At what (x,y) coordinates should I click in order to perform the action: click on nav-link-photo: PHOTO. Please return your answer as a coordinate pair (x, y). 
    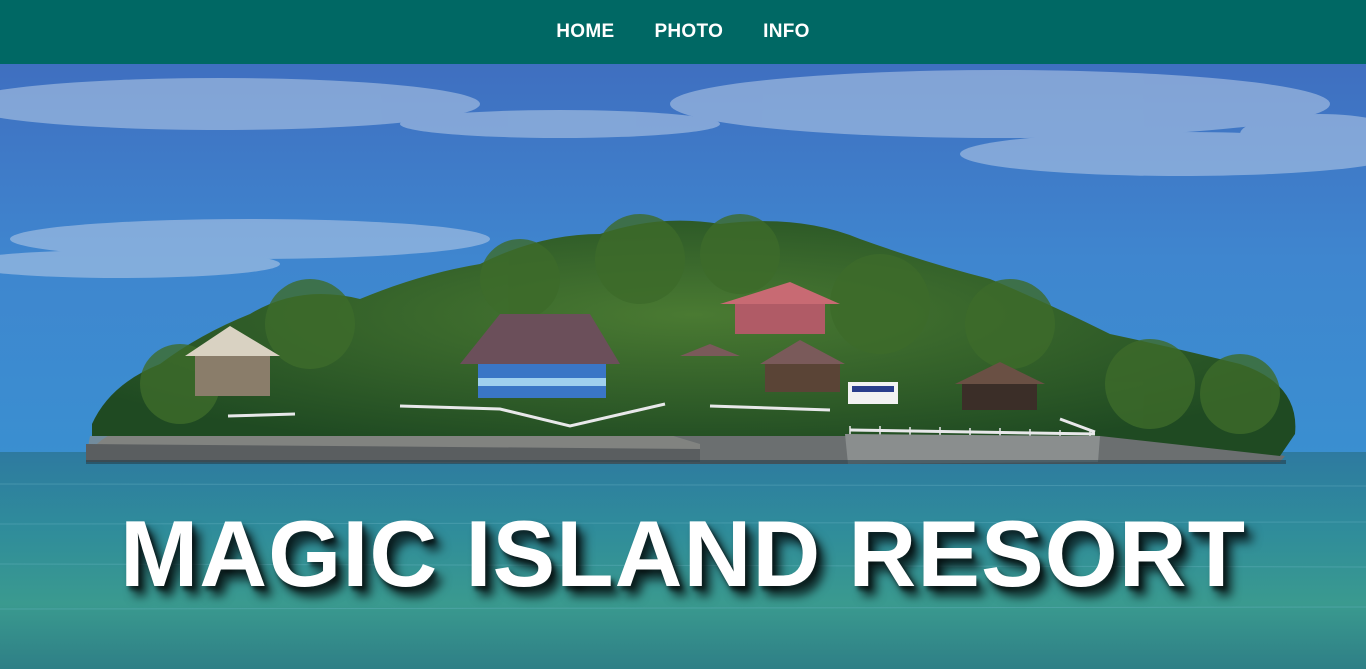
    Looking at the image, I should click on (688, 32).